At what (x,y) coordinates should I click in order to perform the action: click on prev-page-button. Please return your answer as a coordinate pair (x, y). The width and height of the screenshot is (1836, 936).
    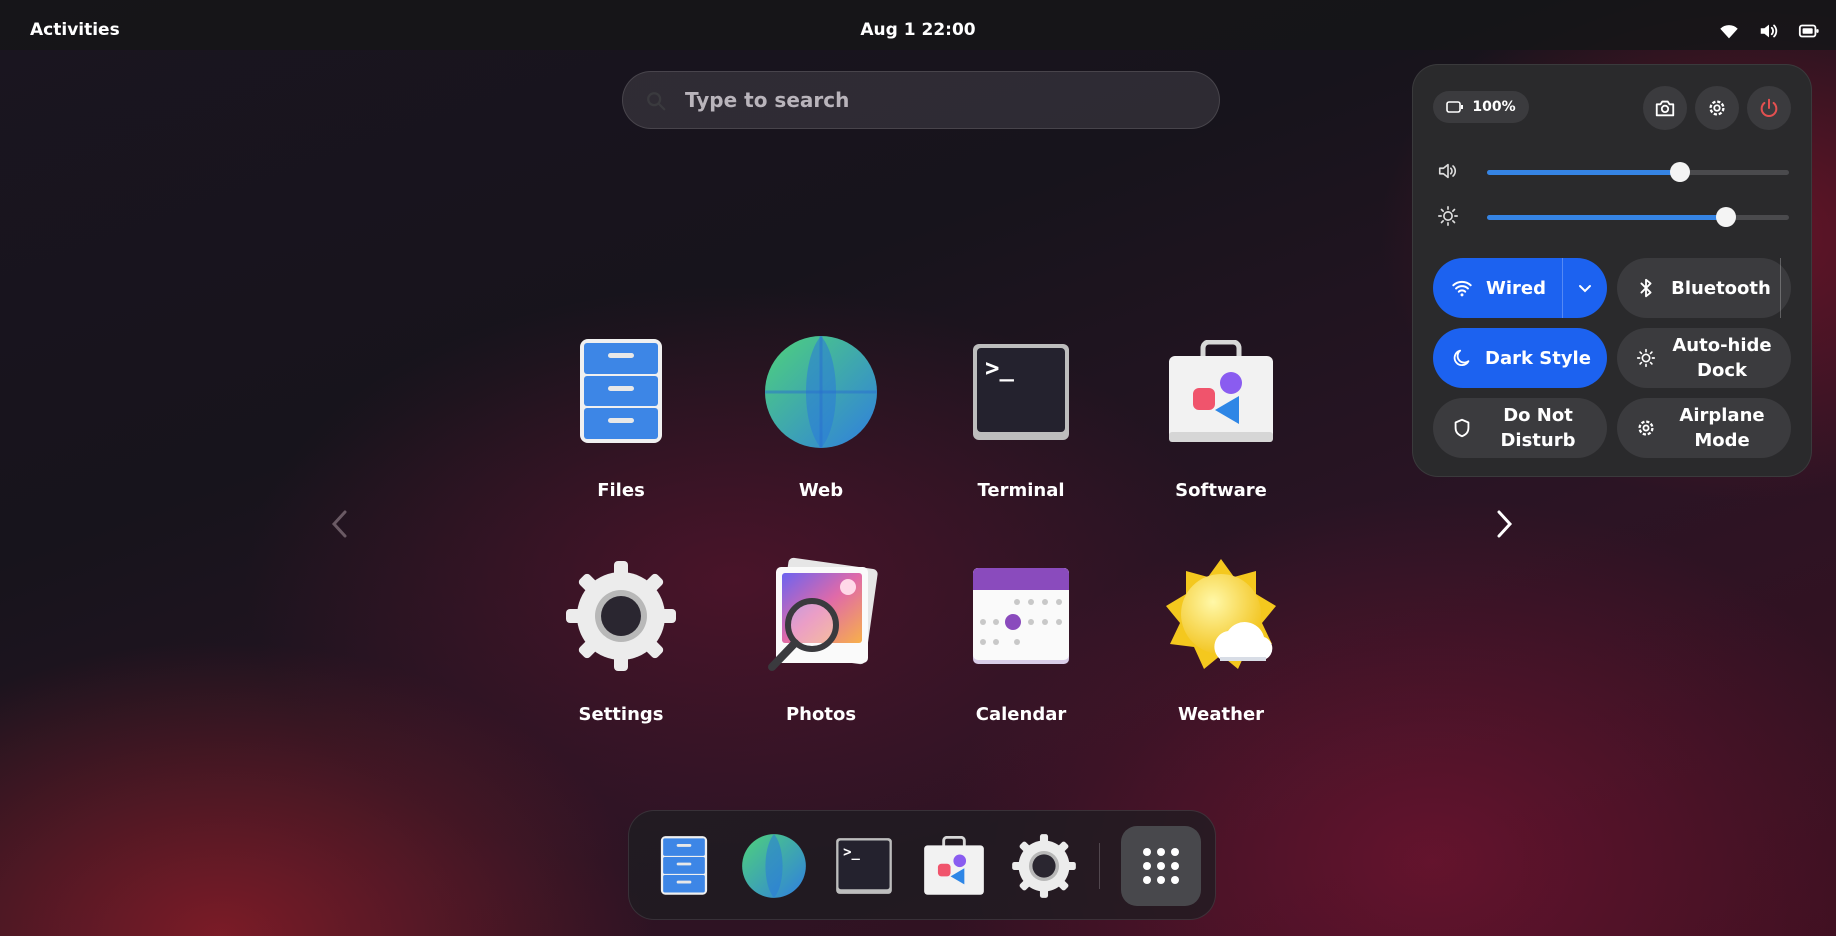
    Looking at the image, I should click on (340, 524).